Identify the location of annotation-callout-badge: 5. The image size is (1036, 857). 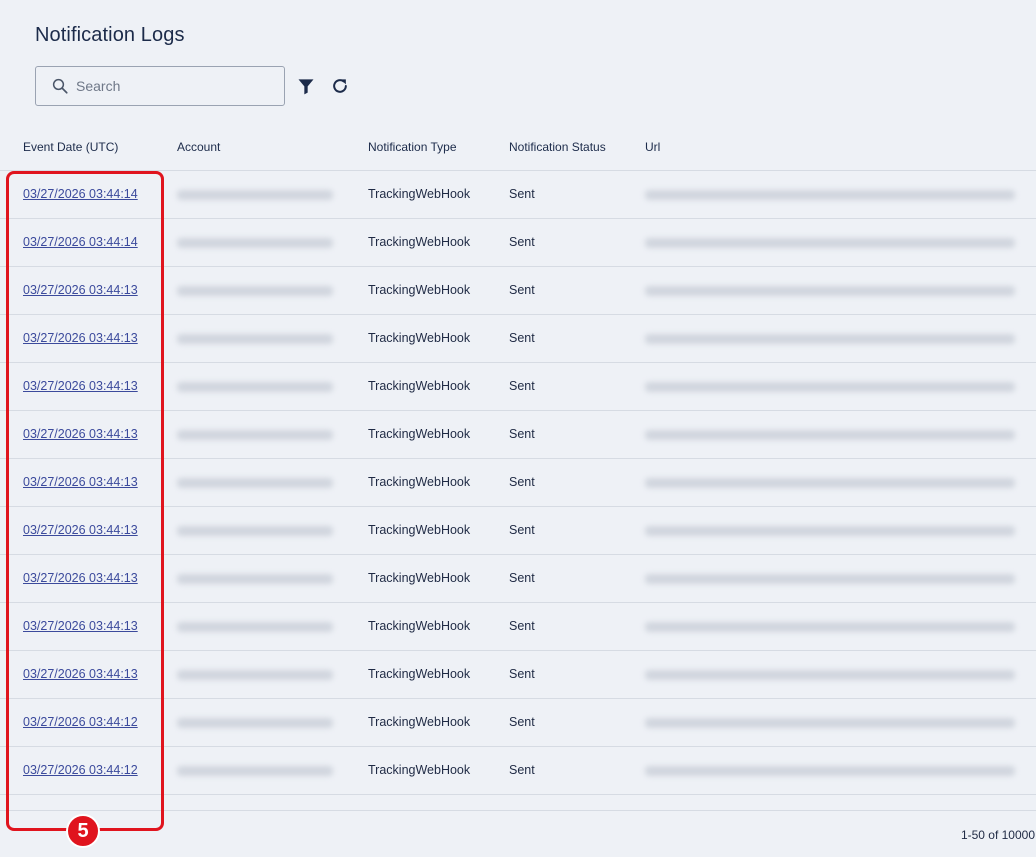
(83, 831).